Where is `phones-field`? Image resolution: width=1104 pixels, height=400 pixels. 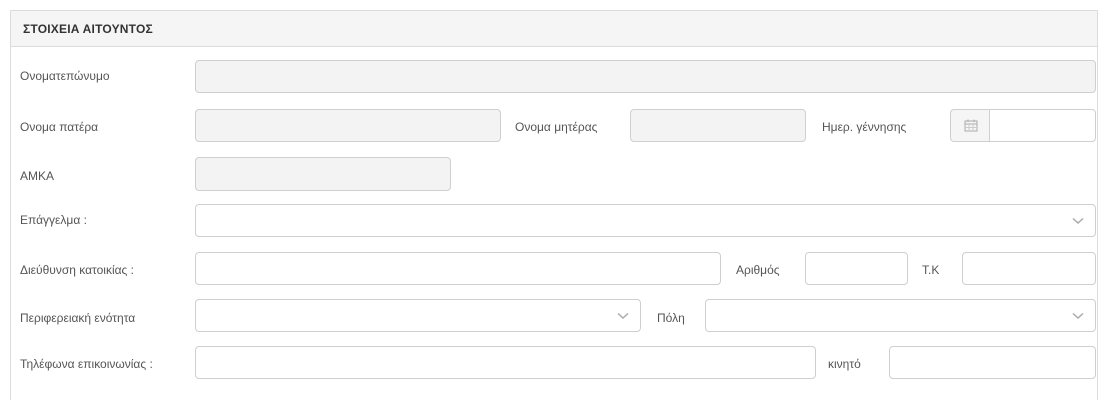
phones-field is located at coordinates (505, 362).